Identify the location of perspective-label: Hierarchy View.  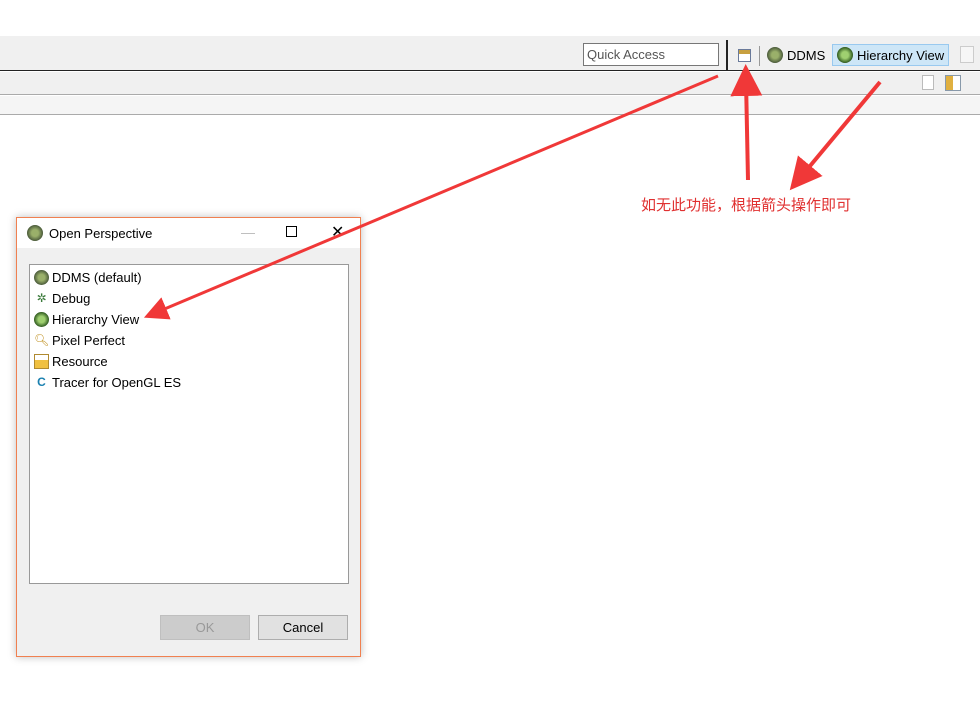
(901, 55).